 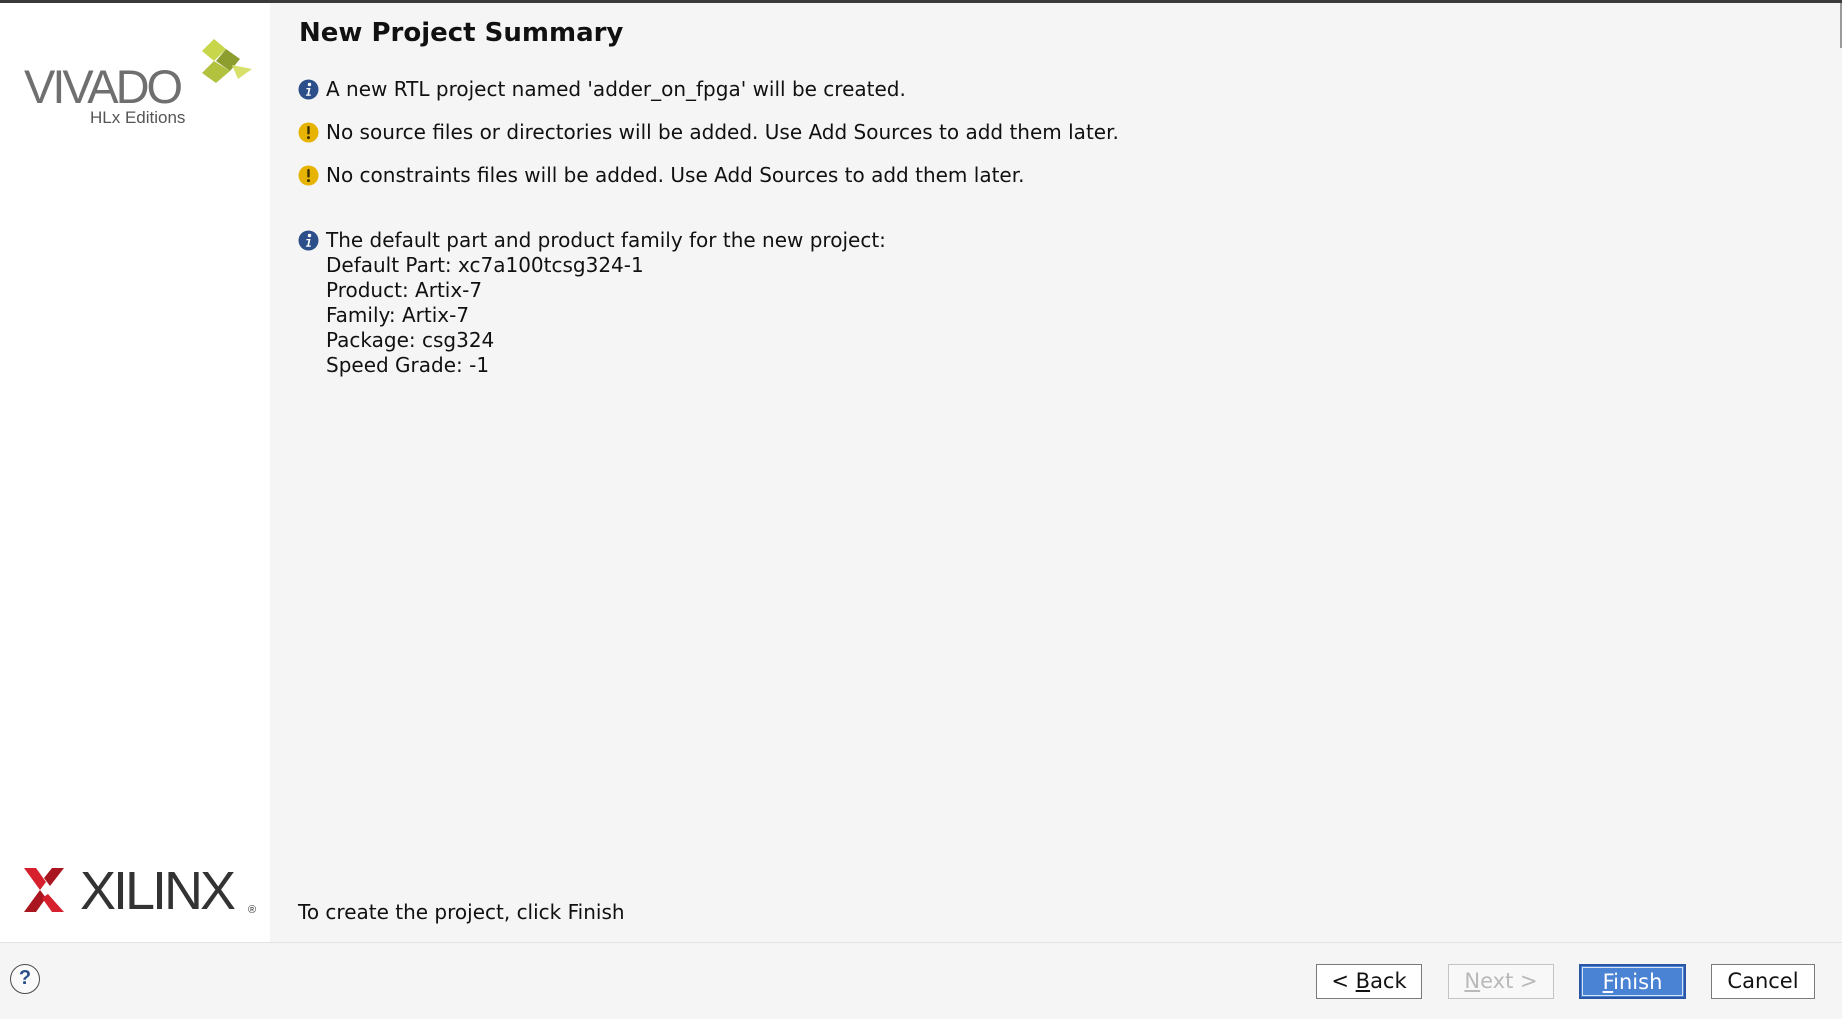 I want to click on back-button: < Back, so click(x=1369, y=981).